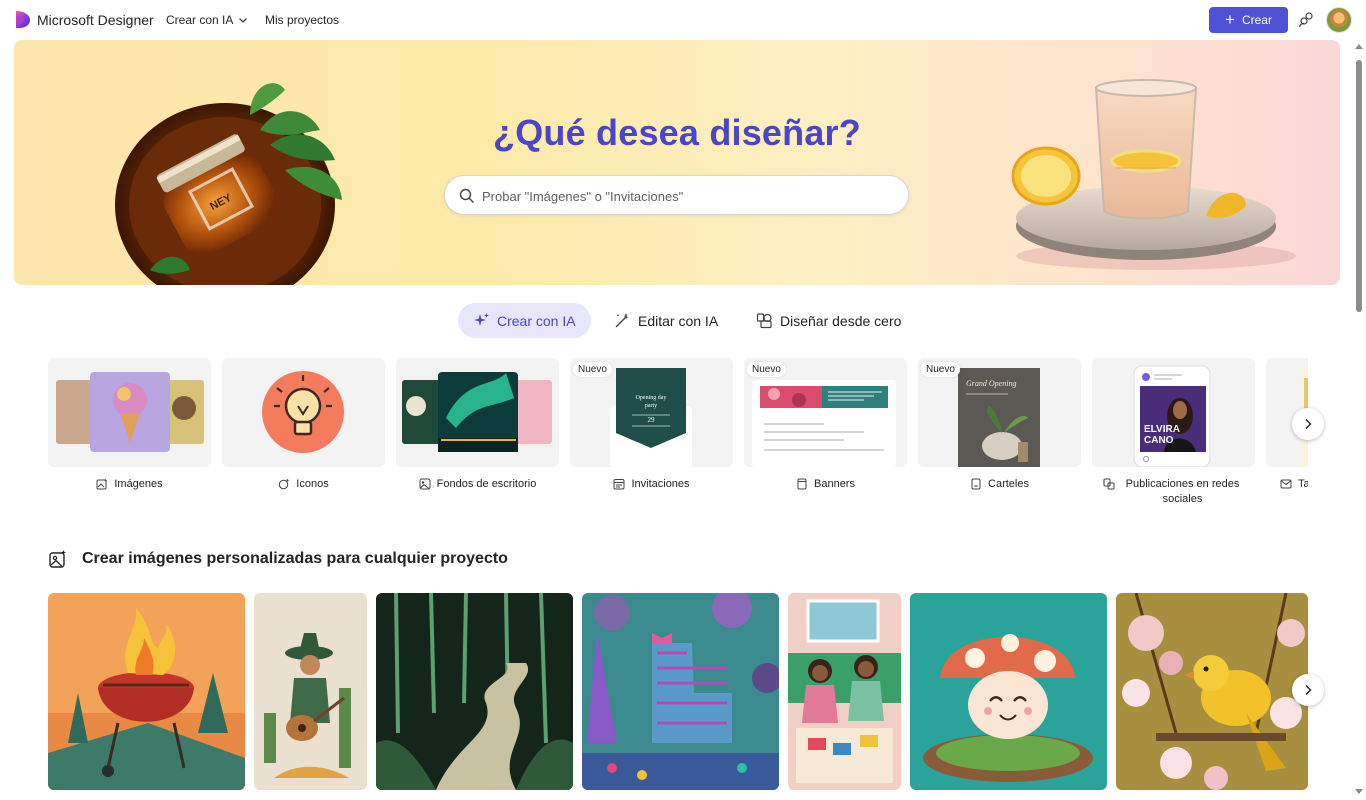 This screenshot has height=800, width=1366. What do you see at coordinates (95, 19) in the screenshot?
I see `brand-name: Microsoft Designer` at bounding box center [95, 19].